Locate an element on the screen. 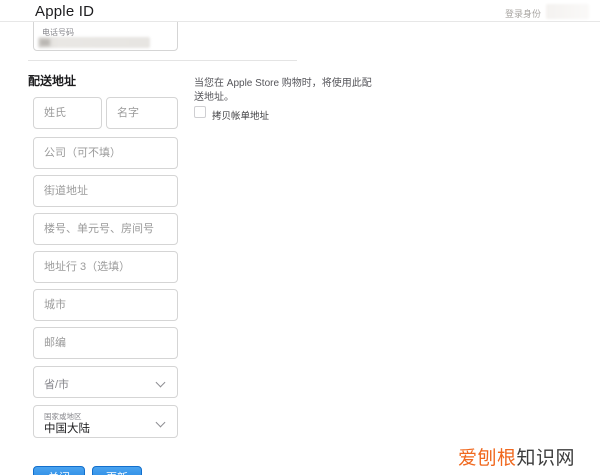 Image resolution: width=600 pixels, height=475 pixels. city-input is located at coordinates (105, 305).